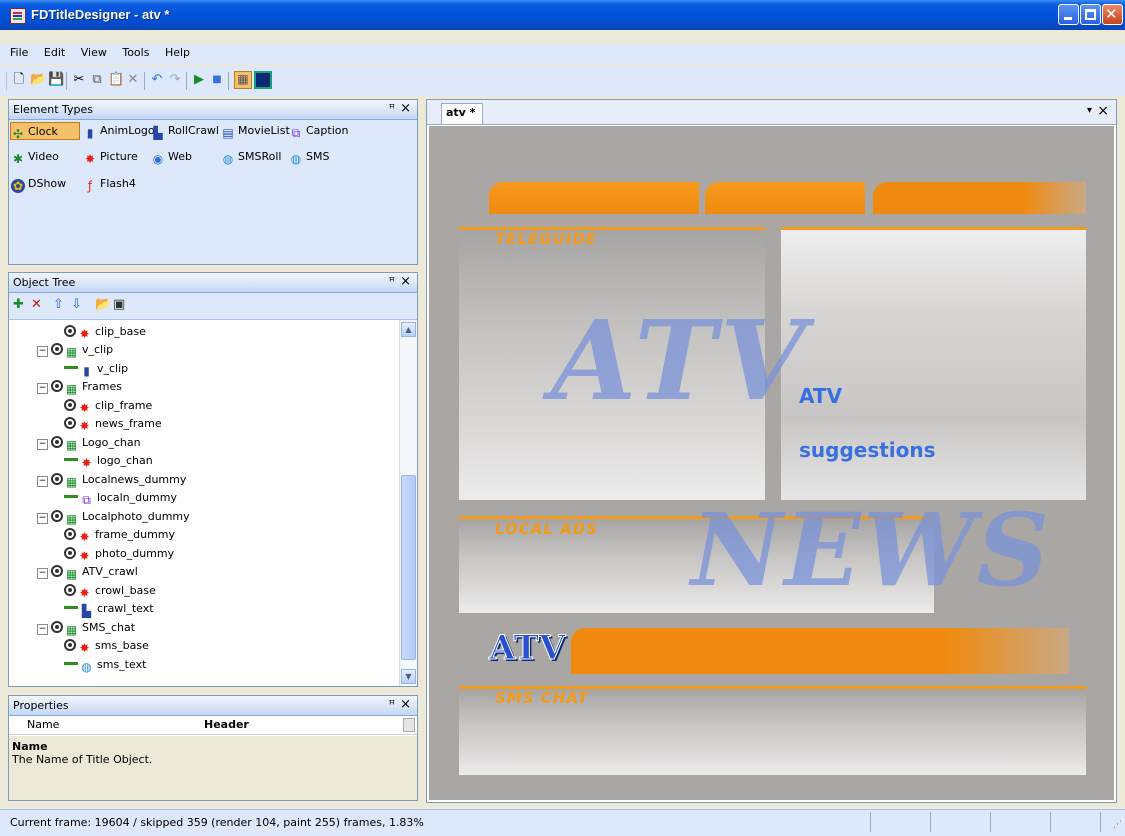 This screenshot has width=1125, height=836. What do you see at coordinates (1089, 110) in the screenshot?
I see `dropdown-icon: ▾` at bounding box center [1089, 110].